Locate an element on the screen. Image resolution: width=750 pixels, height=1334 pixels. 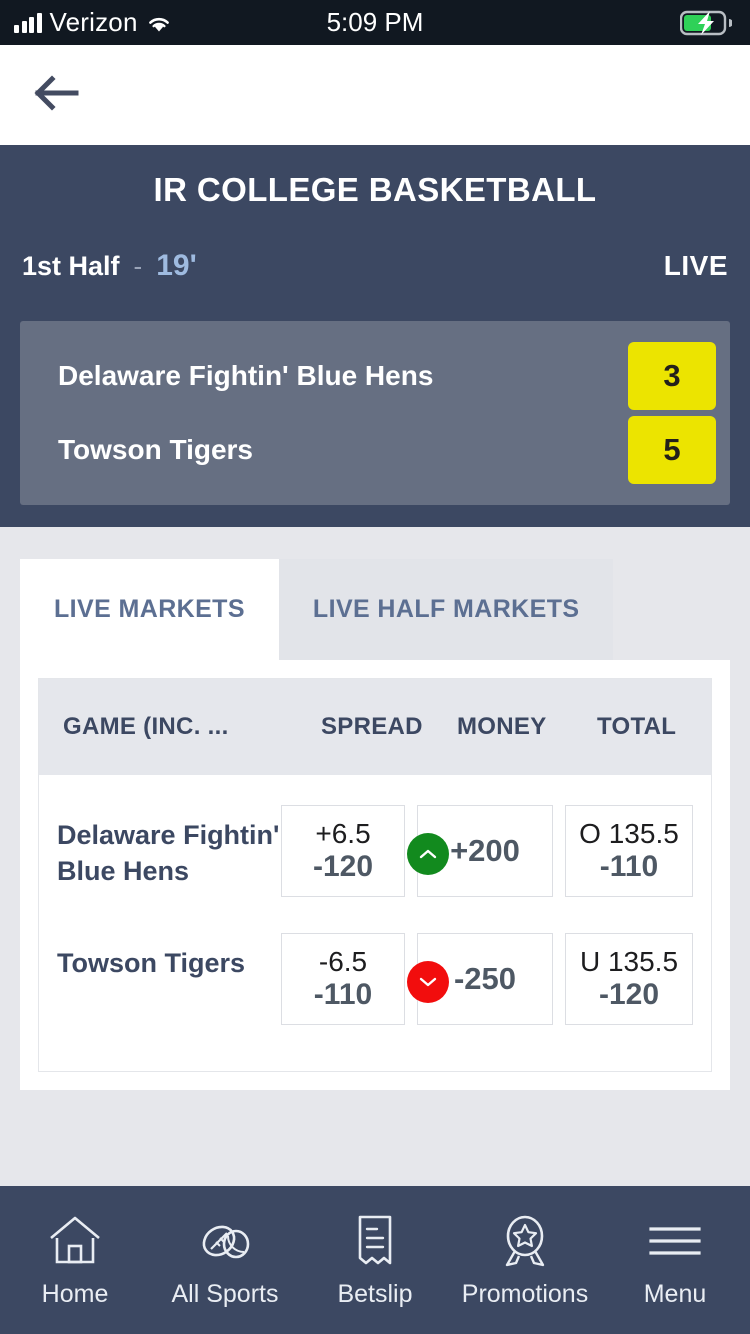
tab-live-markets: LIVE MARKETS is located at coordinates (149, 609).